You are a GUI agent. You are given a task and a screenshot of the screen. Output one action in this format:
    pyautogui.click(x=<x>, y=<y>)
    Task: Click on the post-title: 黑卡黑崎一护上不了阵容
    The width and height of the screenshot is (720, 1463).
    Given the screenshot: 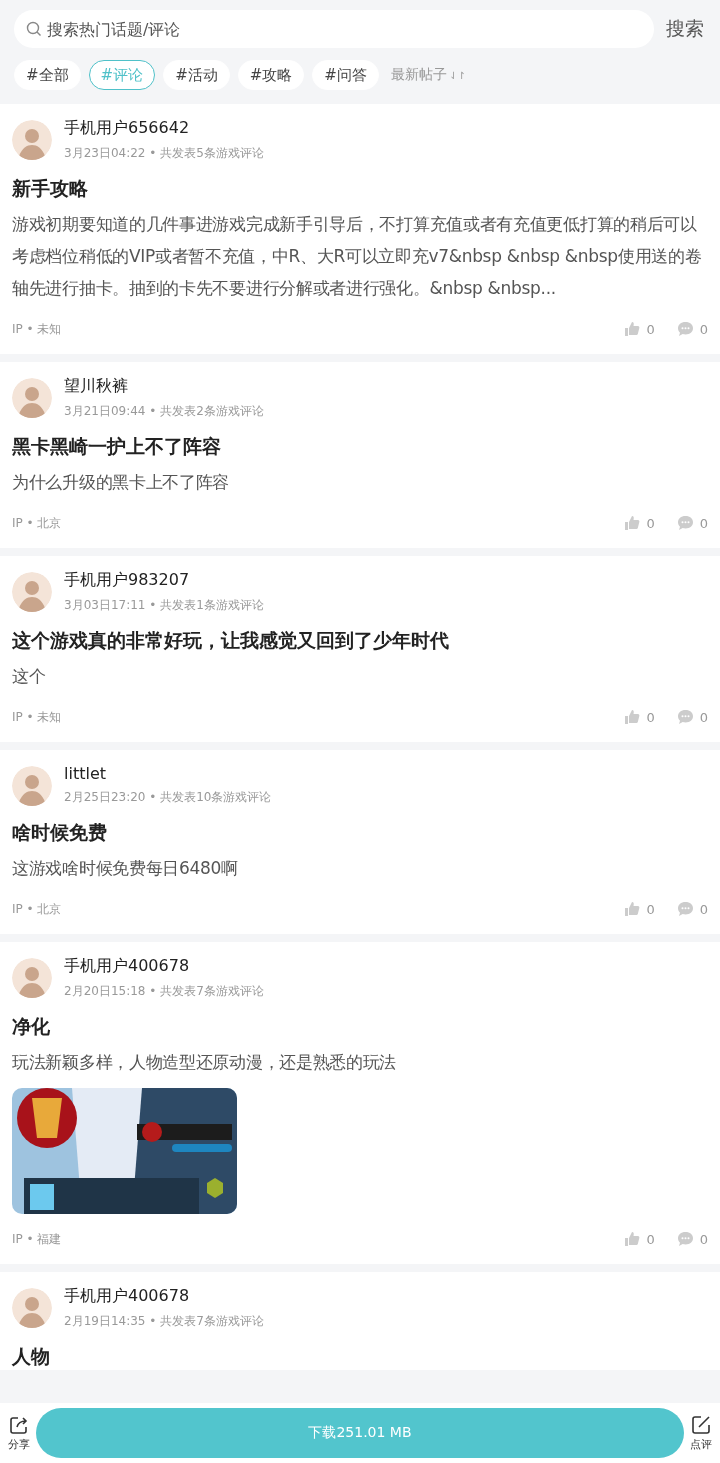 What is the action you would take?
    pyautogui.click(x=360, y=446)
    